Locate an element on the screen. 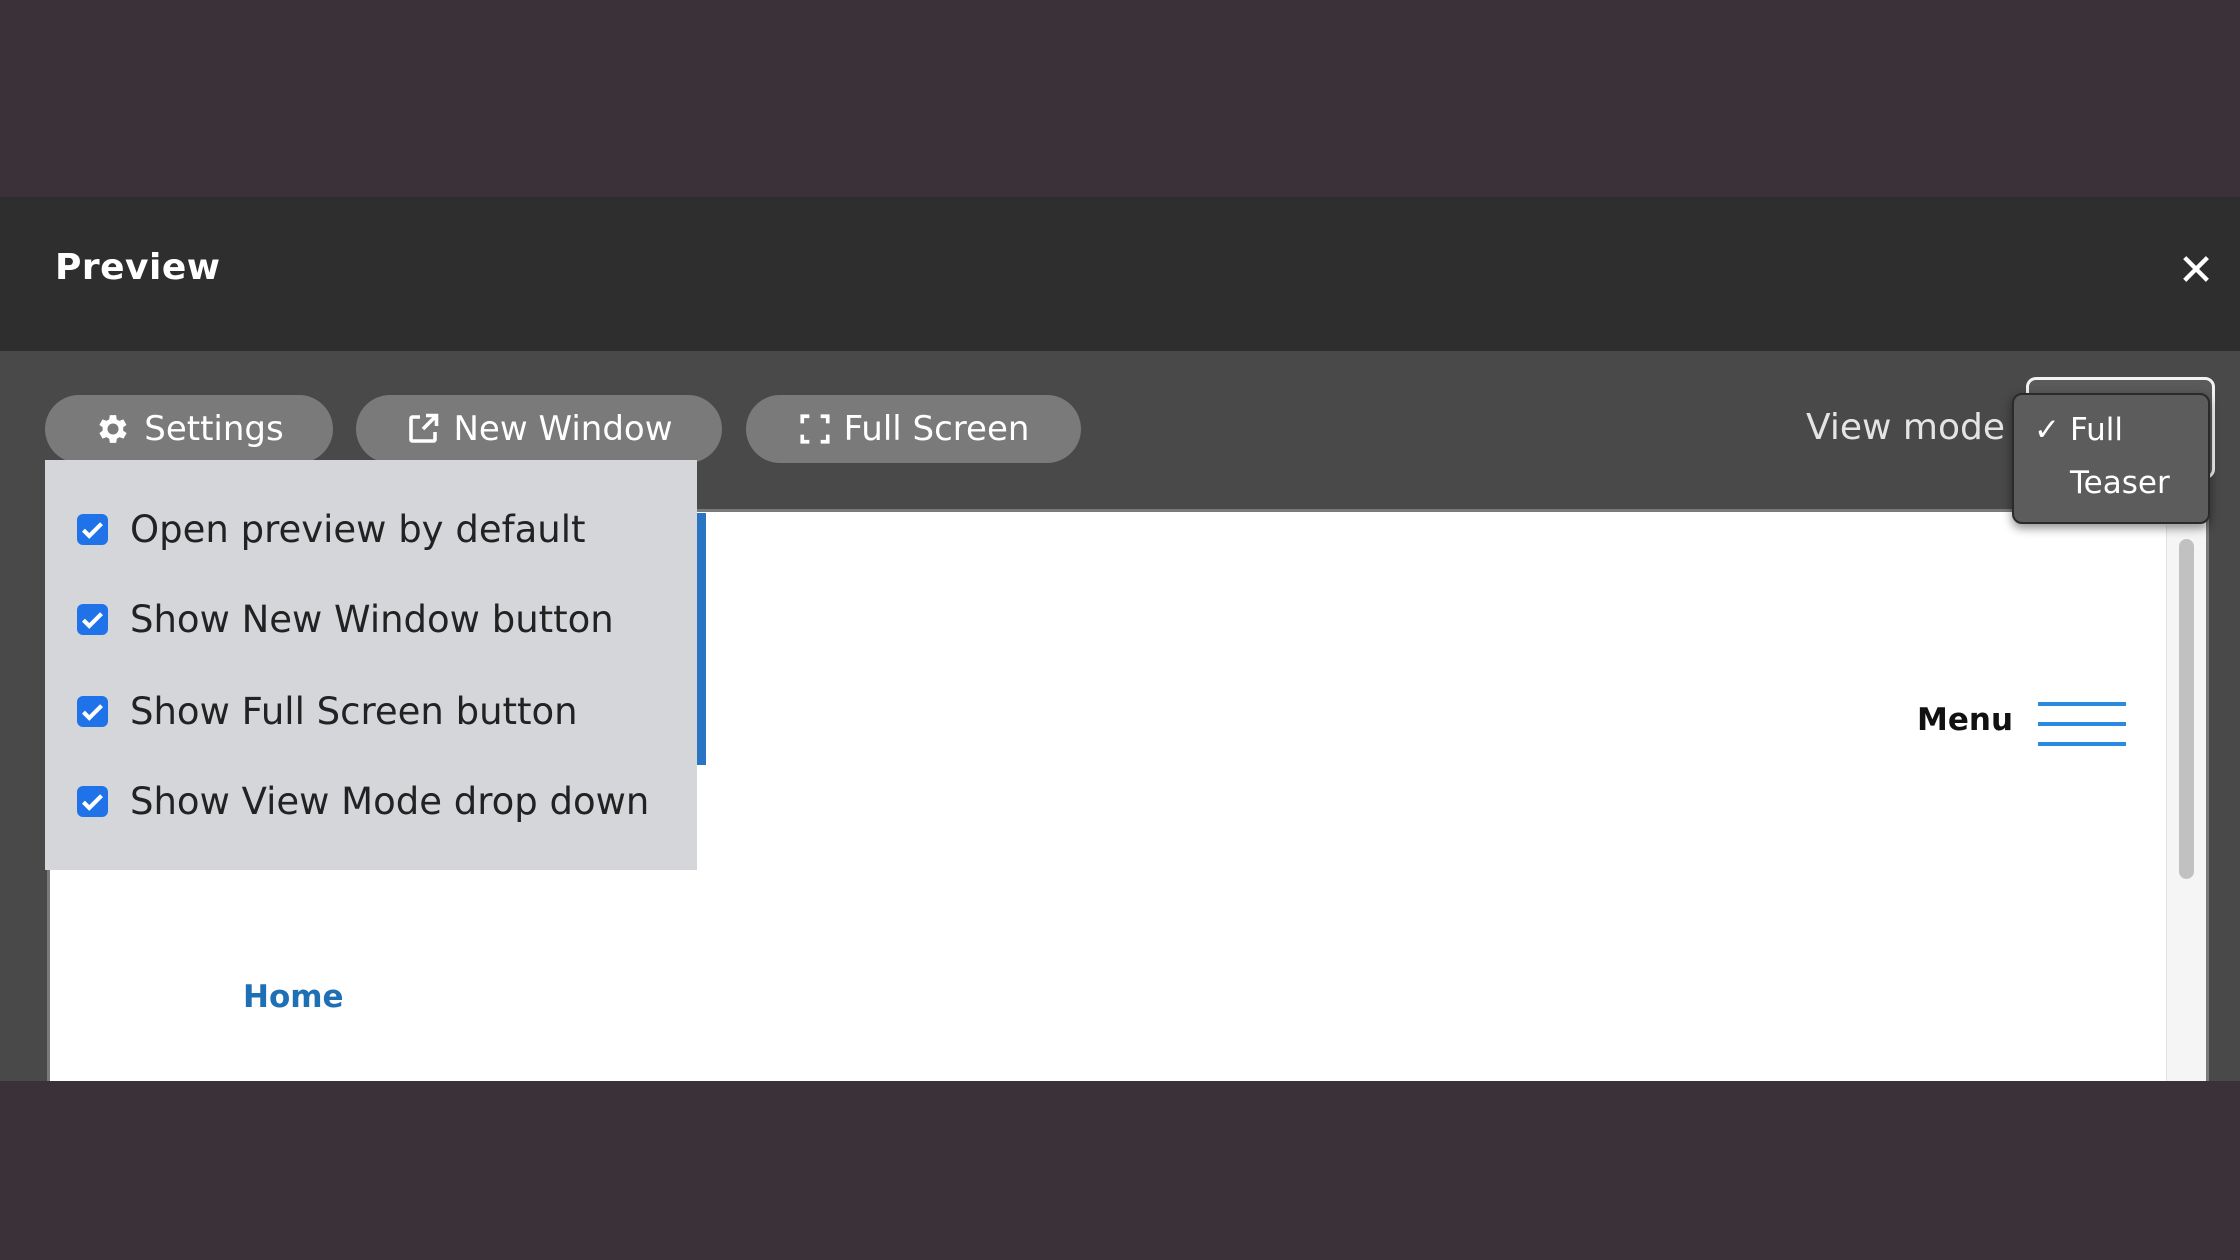 This screenshot has width=2240, height=1260. setting-show-full-screen-button: Show Full Screen button is located at coordinates (327, 711).